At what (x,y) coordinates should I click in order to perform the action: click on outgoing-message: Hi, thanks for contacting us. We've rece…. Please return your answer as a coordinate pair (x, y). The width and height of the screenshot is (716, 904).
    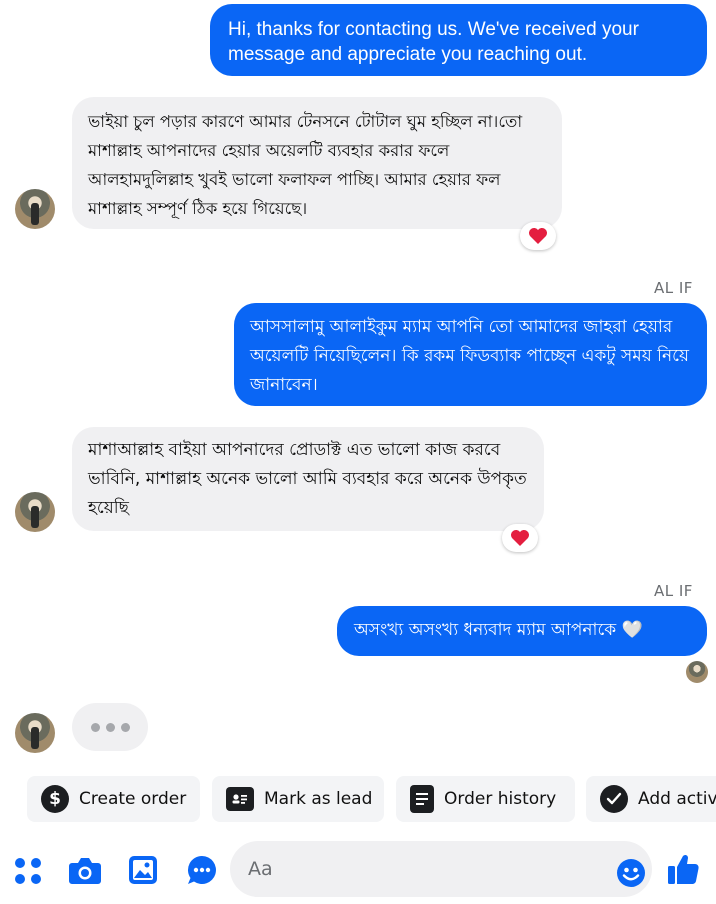
    Looking at the image, I should click on (458, 40).